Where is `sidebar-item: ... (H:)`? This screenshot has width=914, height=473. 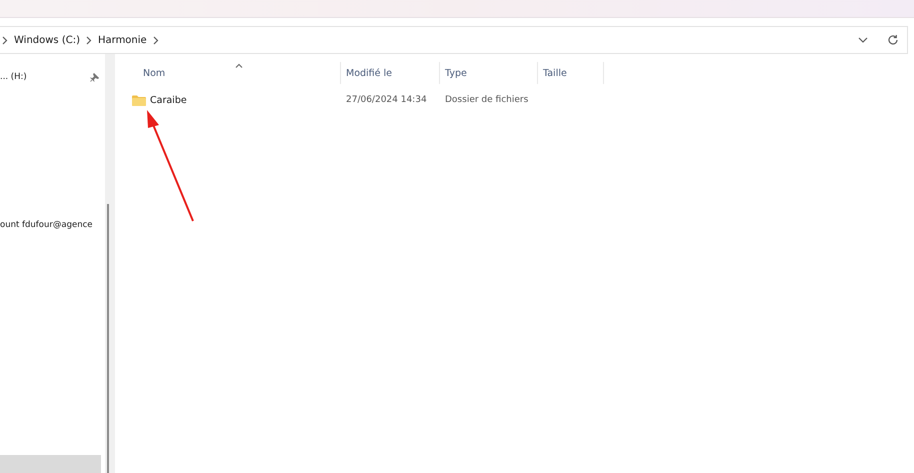 sidebar-item: ... (H:) is located at coordinates (52, 77).